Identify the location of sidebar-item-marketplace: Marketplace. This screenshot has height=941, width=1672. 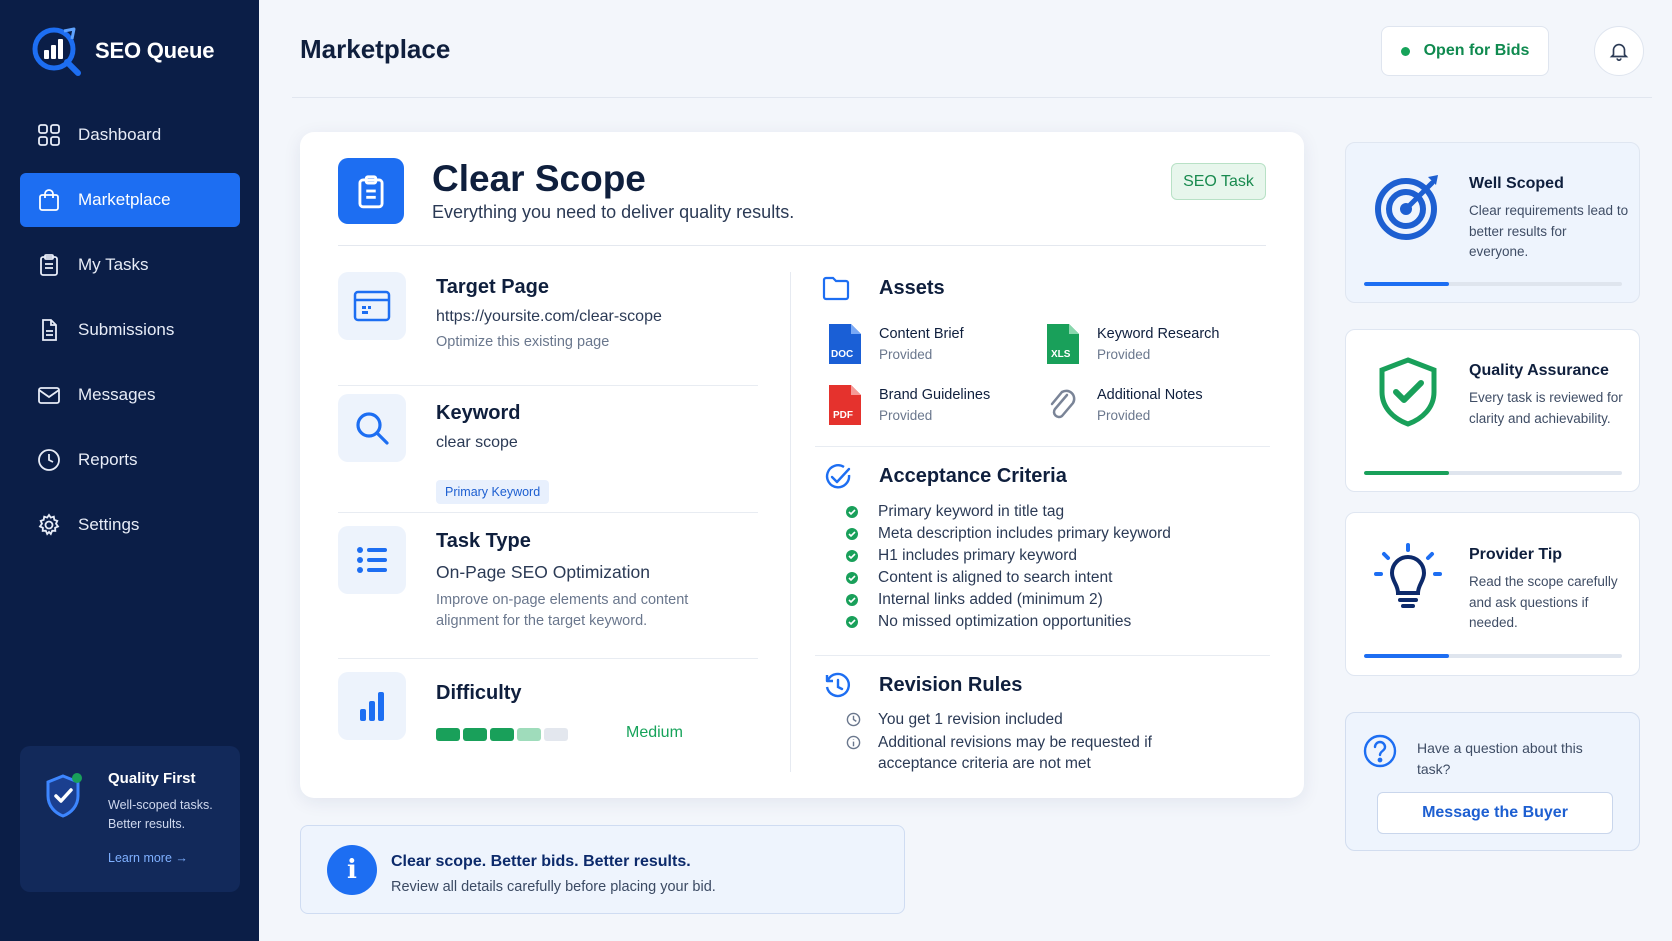
(130, 200).